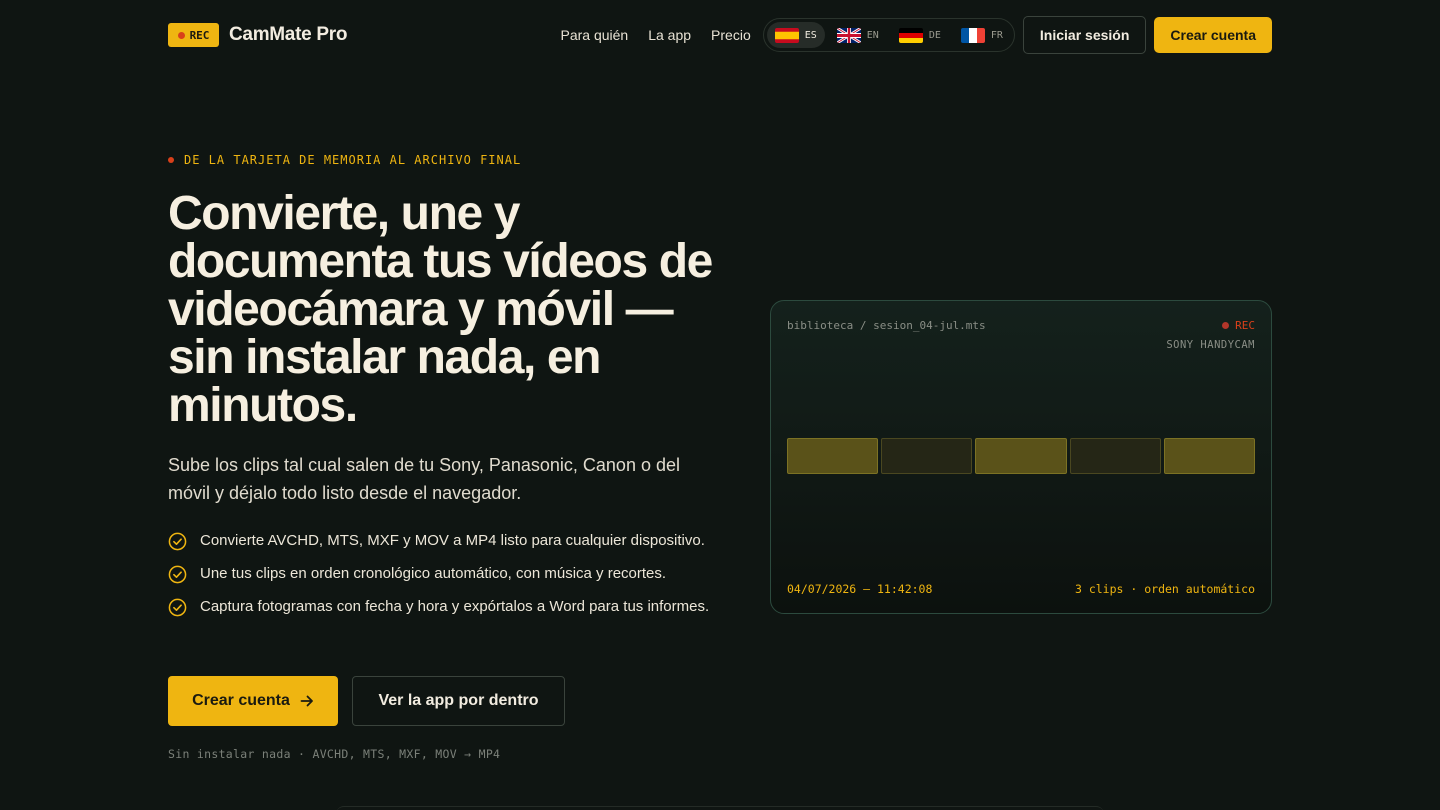  What do you see at coordinates (595, 35) in the screenshot?
I see `nav-link-para-quien: Para quién` at bounding box center [595, 35].